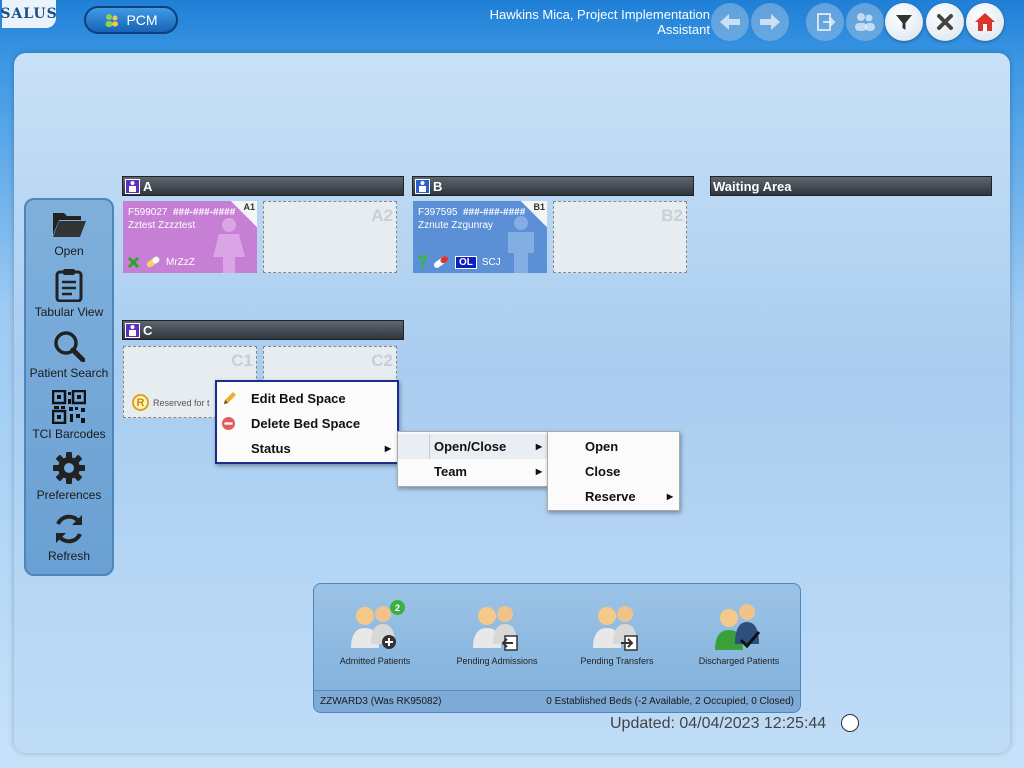  I want to click on bed-card-a2: A2, so click(330, 237).